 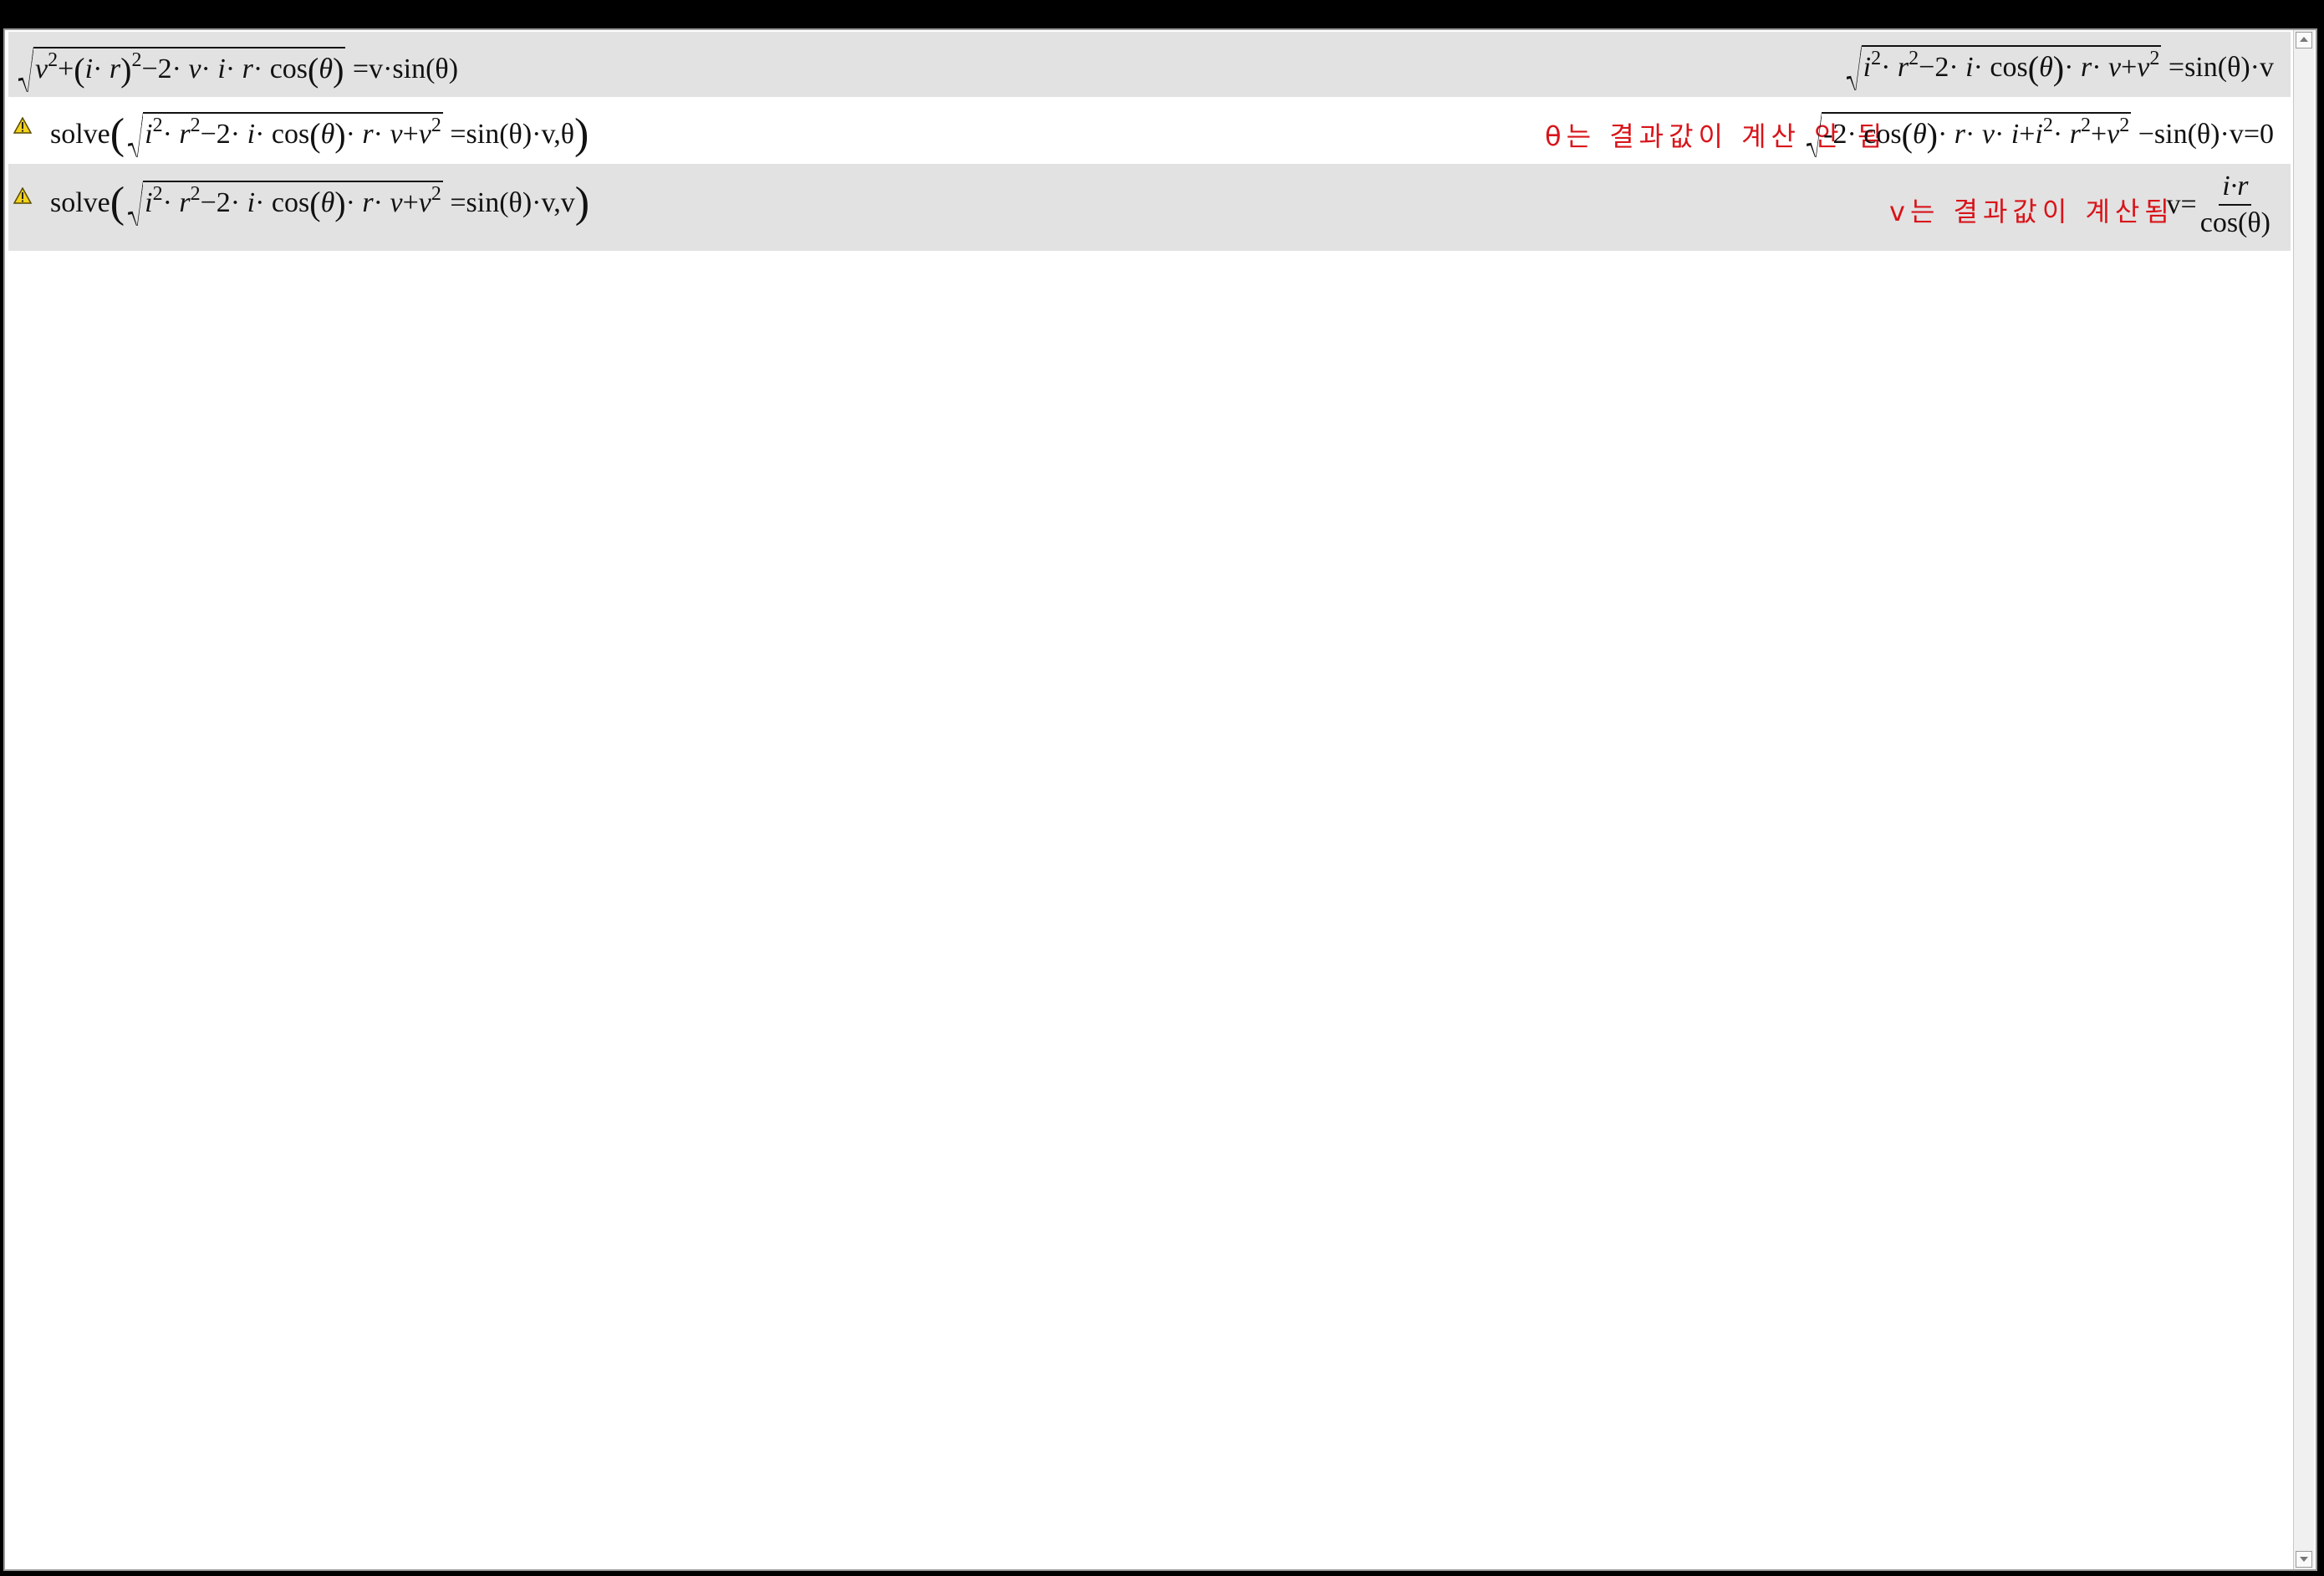 What do you see at coordinates (2234, 223) in the screenshot?
I see `fraction-denominator: cos(θ)` at bounding box center [2234, 223].